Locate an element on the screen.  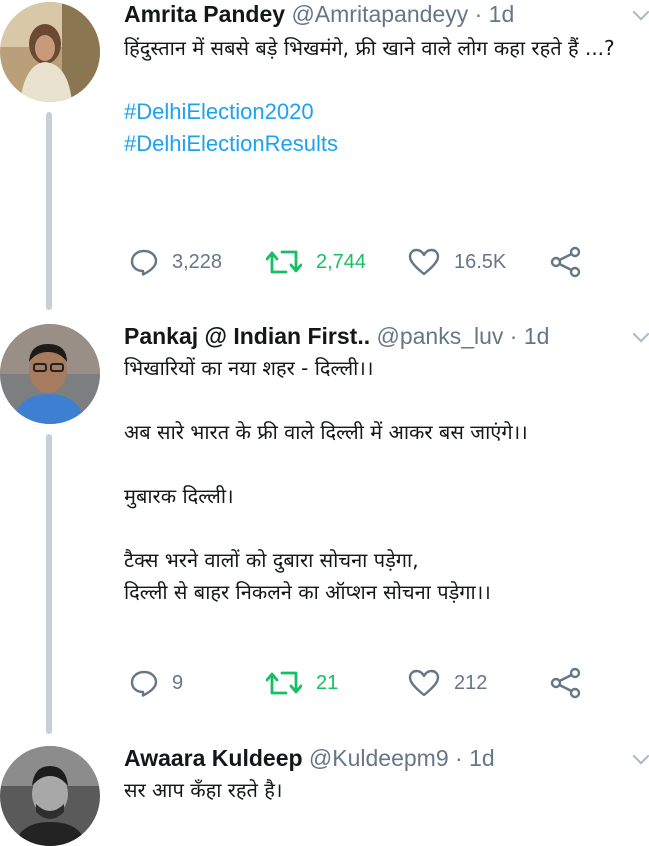
tweet-header: Amrita Pandey @Amritapandeyy · 1d is located at coordinates (319, 14).